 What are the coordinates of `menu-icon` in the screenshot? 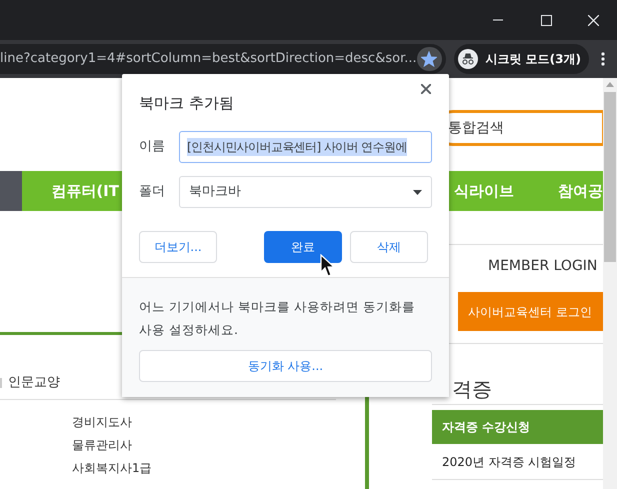 It's located at (603, 59).